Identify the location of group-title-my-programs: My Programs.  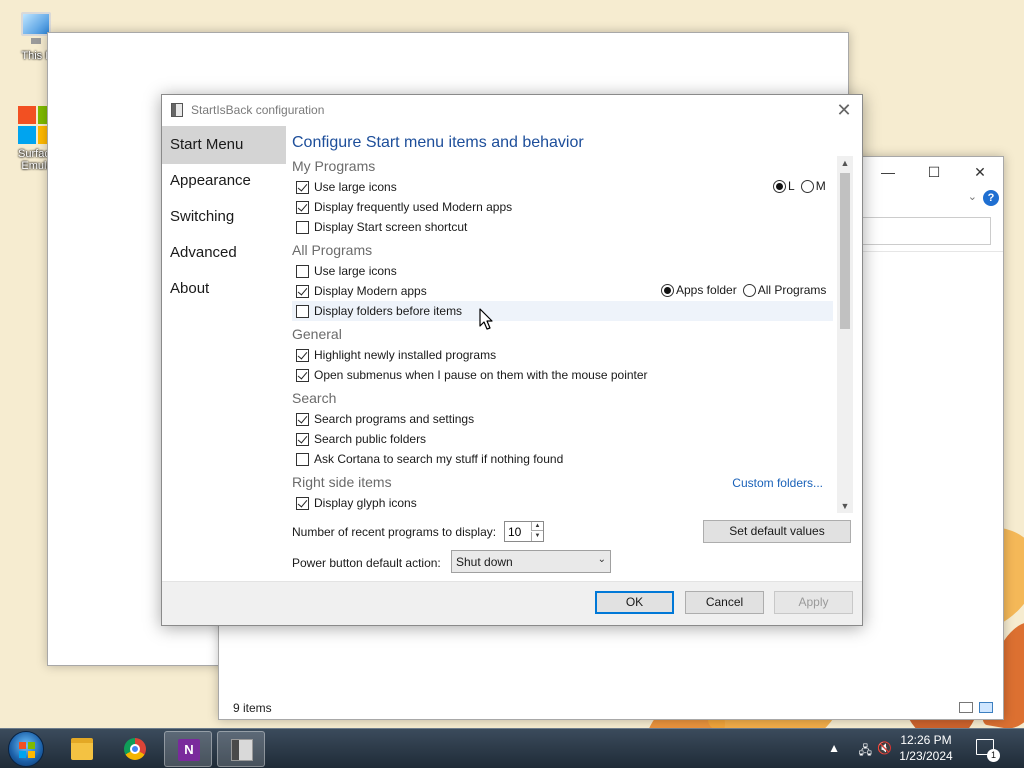
(334, 166).